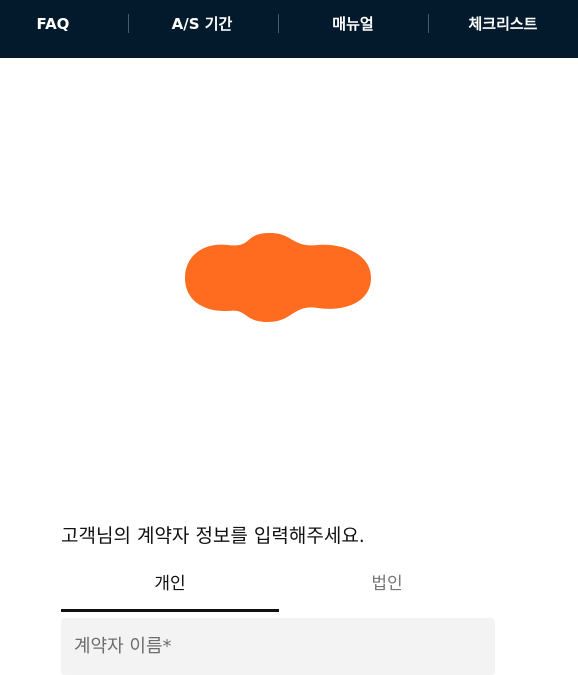 Image resolution: width=578 pixels, height=675 pixels. I want to click on nav-checklist-link: 체크리스트, so click(503, 24).